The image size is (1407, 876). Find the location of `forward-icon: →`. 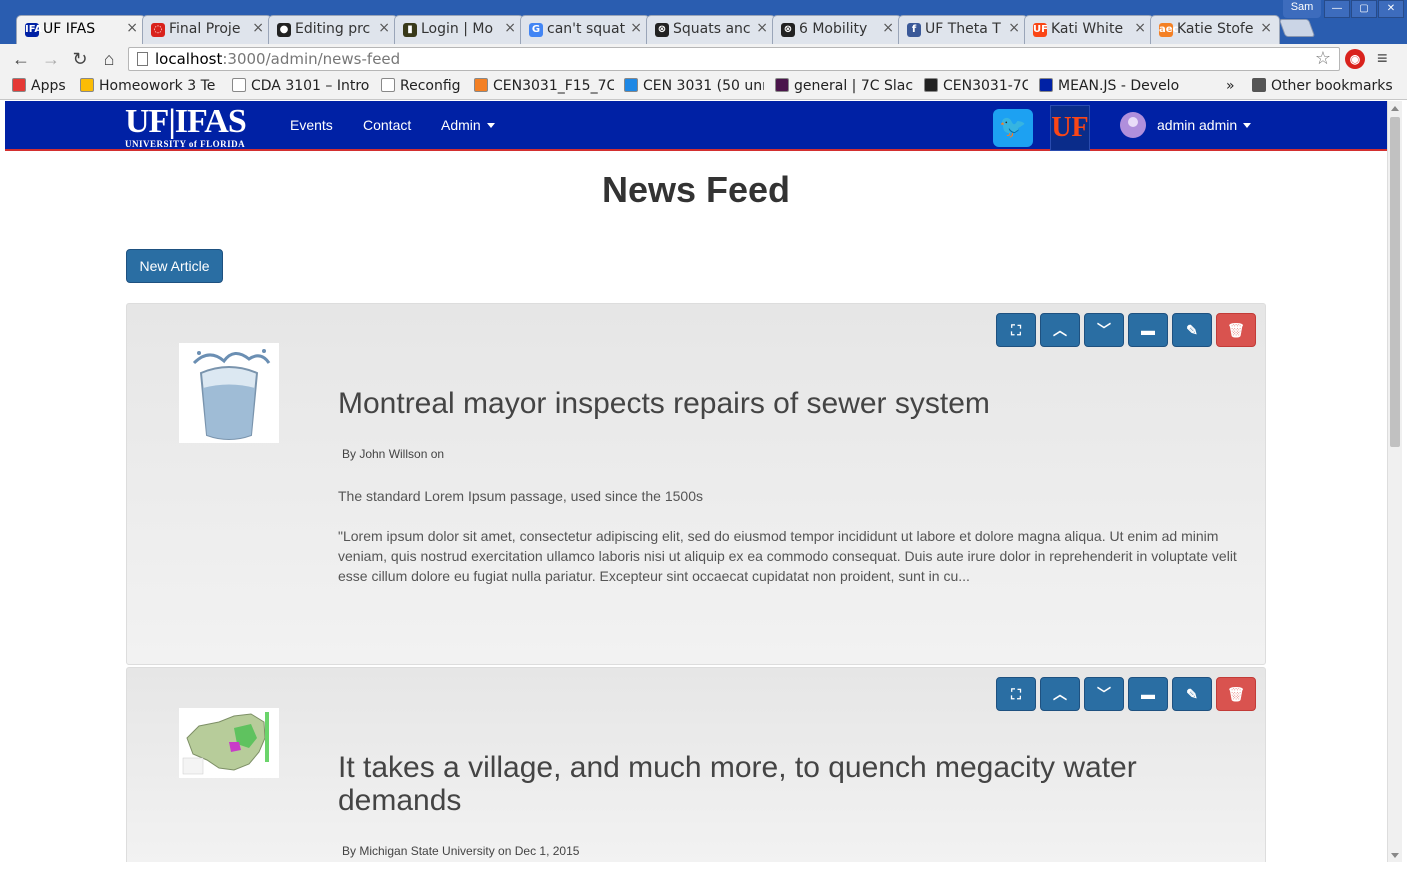

forward-icon: → is located at coordinates (51, 59).